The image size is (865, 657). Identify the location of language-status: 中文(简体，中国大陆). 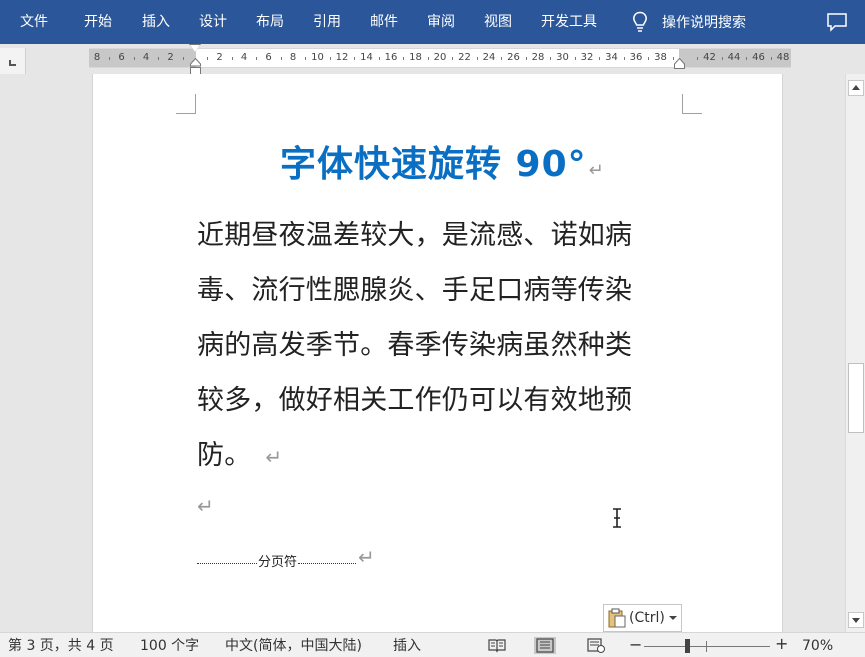
(293, 646).